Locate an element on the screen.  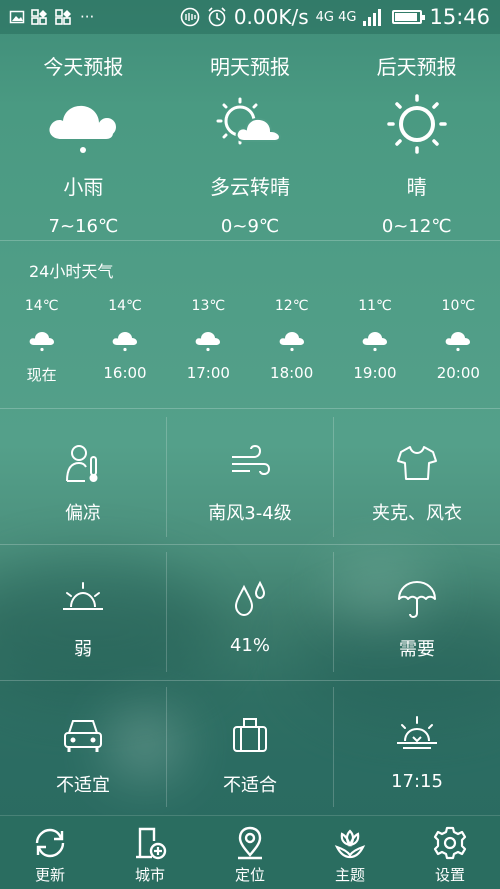
forecast-today: 今天预报 小雨 7~16℃ is located at coordinates (83, 137).